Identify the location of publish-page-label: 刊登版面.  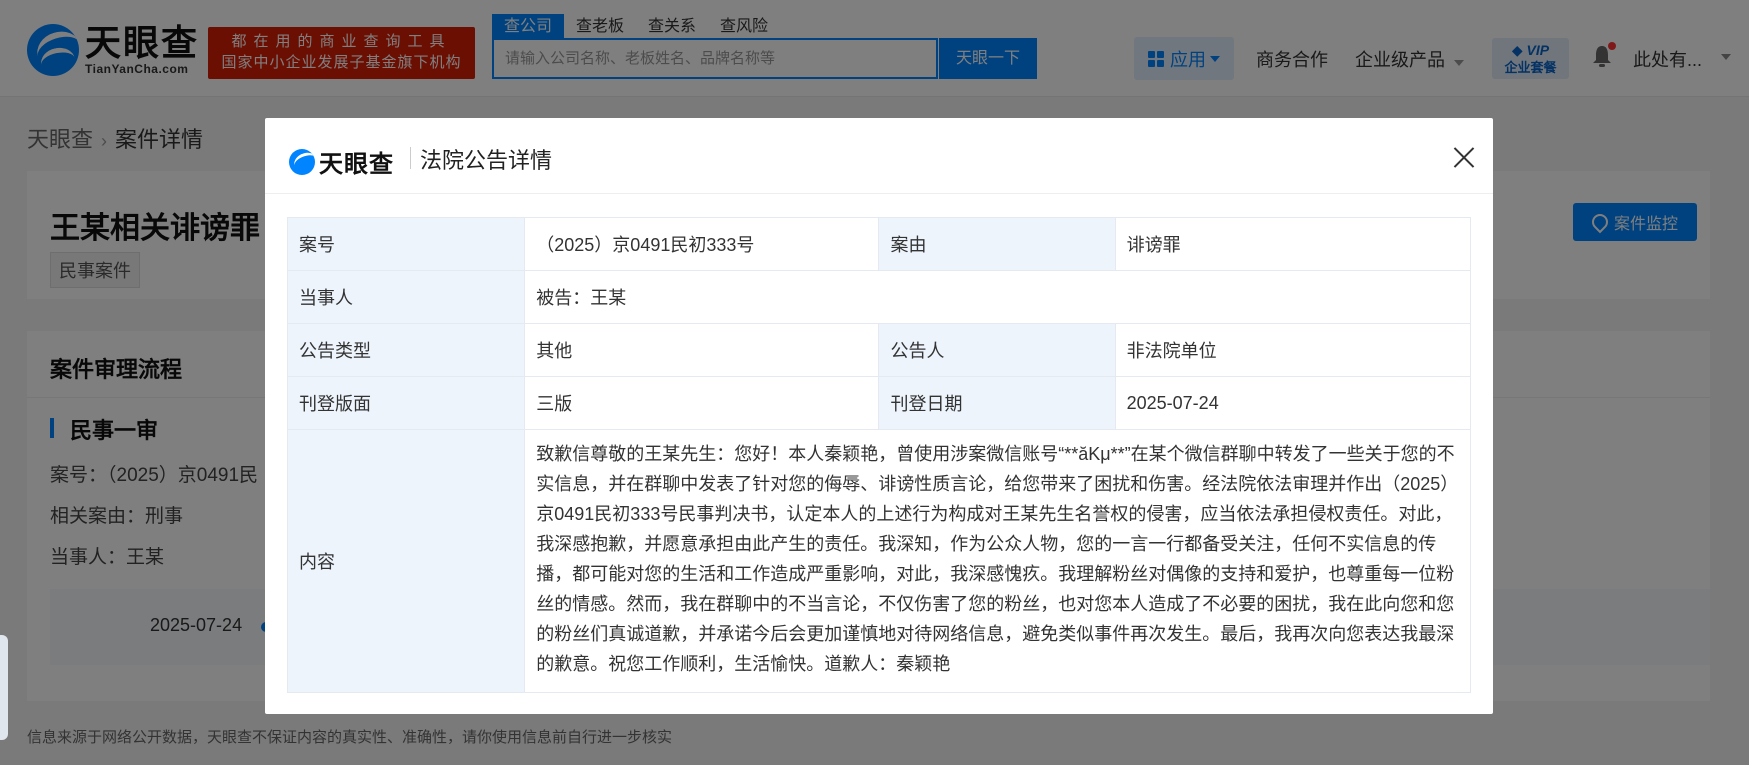
(406, 403).